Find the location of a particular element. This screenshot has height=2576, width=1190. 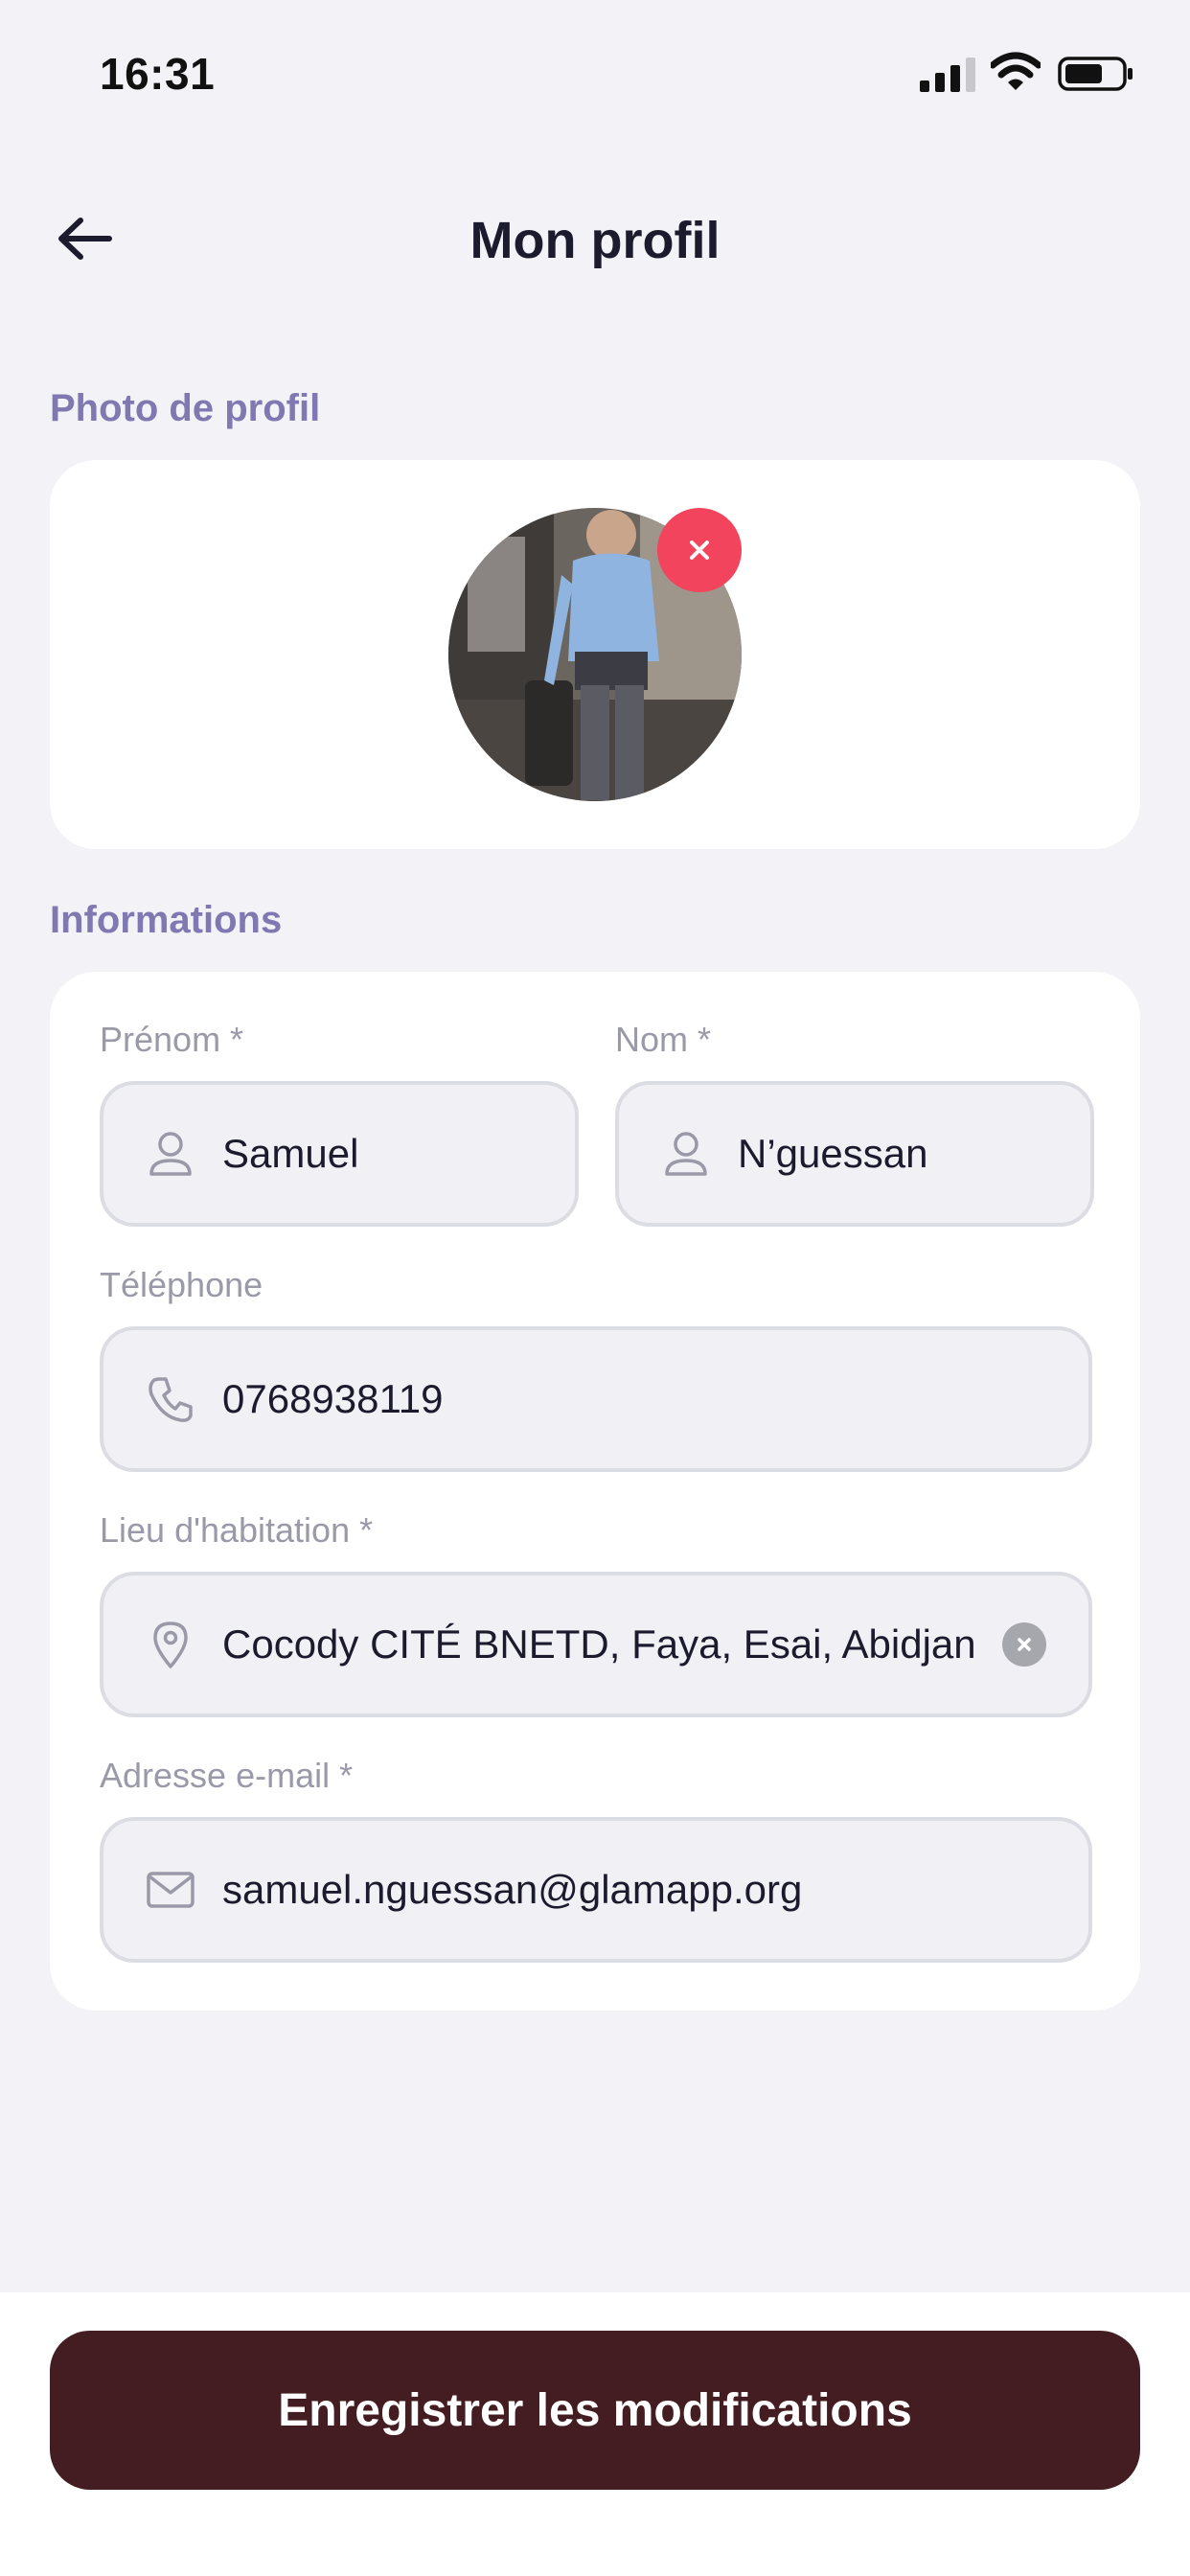

last-name-field: N’guessan is located at coordinates (855, 1154).